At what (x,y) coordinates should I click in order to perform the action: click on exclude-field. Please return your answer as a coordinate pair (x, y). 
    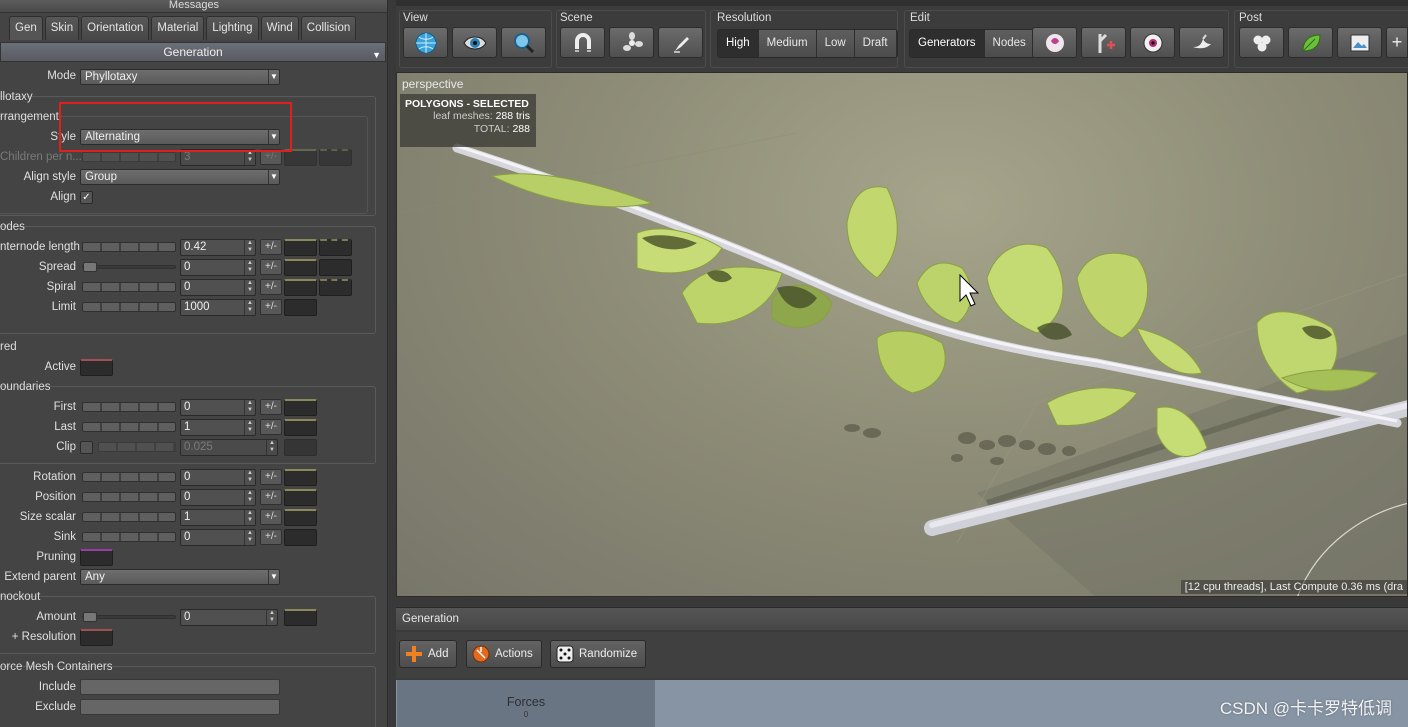
    Looking at the image, I should click on (180, 707).